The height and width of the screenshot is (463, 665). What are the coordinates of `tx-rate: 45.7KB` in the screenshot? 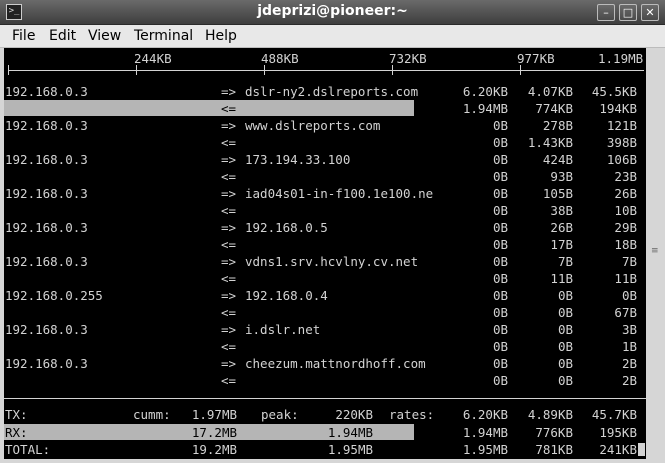 It's located at (614, 414).